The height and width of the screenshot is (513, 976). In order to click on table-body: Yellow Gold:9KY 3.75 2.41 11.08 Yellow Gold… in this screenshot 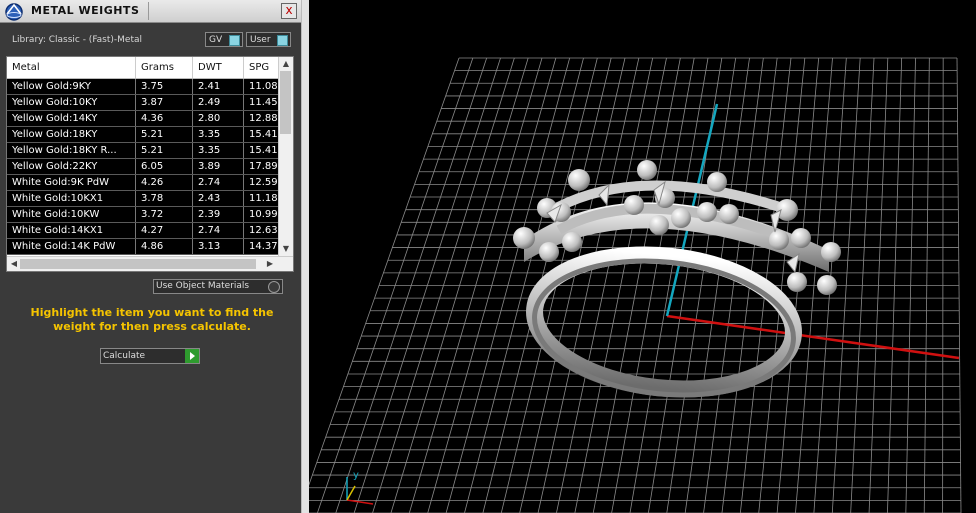, I will do `click(143, 167)`.